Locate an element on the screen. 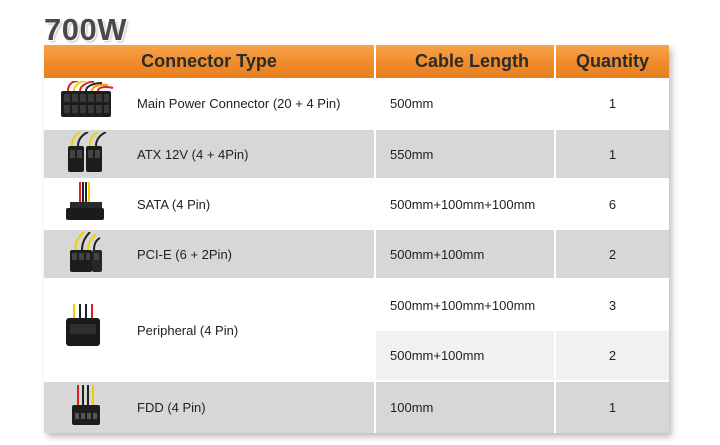 This screenshot has width=720, height=445. fdd-connector-icon is located at coordinates (86, 405).